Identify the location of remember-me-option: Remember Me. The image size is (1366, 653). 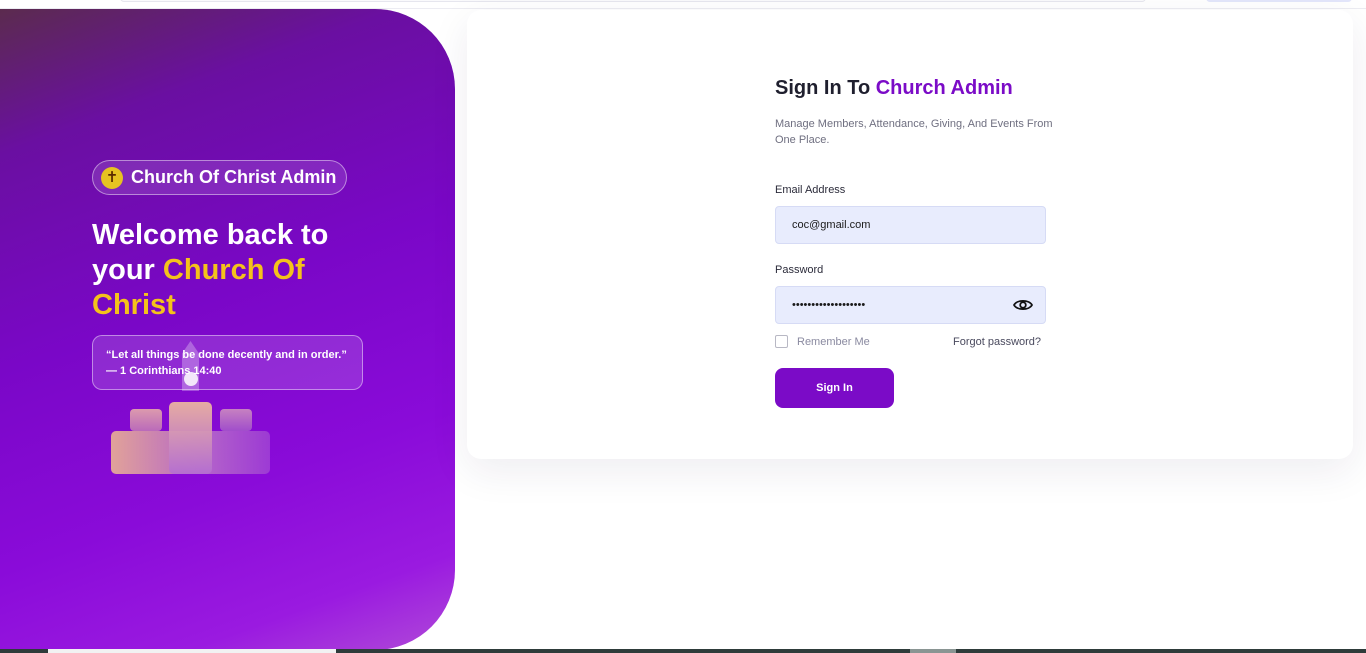
(822, 341).